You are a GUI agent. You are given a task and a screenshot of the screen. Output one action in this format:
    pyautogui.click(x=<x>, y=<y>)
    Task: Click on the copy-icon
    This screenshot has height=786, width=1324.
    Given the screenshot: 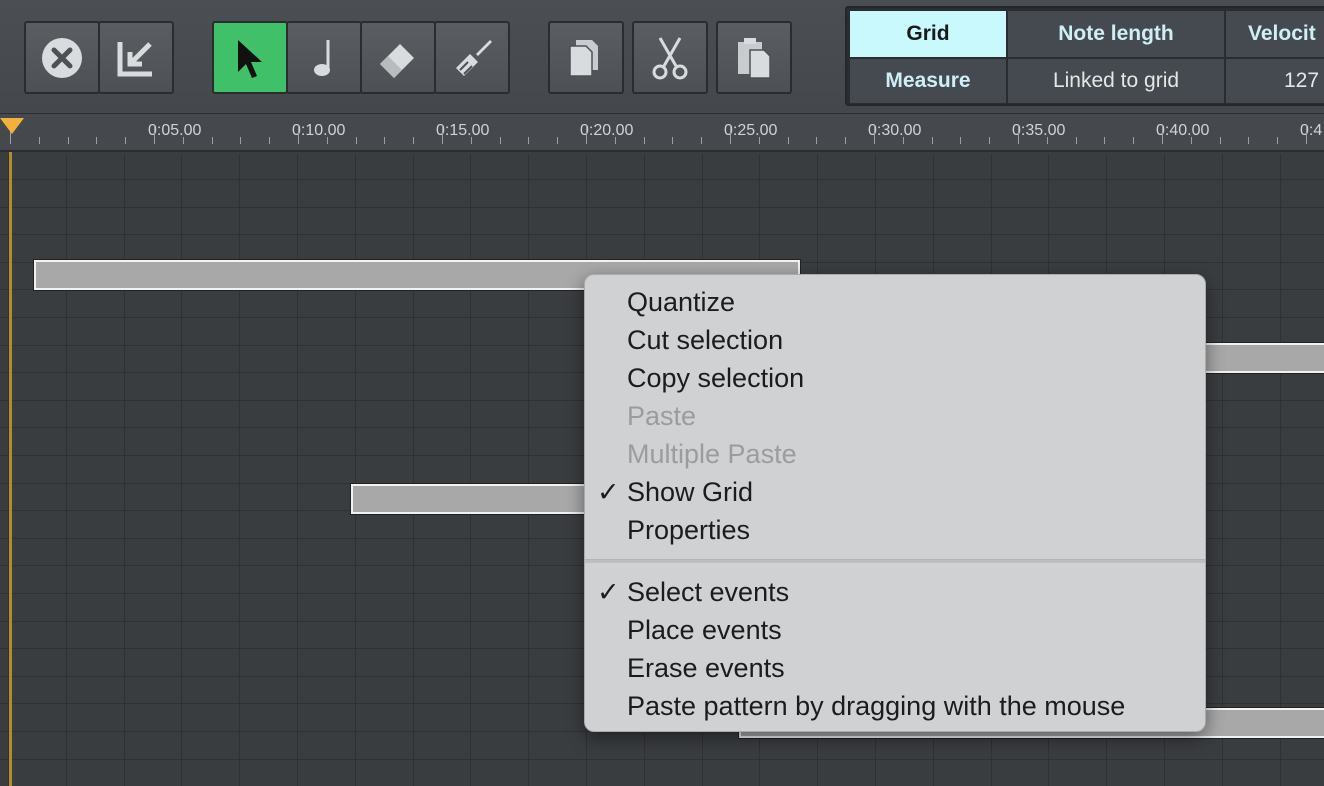 What is the action you would take?
    pyautogui.click(x=583, y=58)
    